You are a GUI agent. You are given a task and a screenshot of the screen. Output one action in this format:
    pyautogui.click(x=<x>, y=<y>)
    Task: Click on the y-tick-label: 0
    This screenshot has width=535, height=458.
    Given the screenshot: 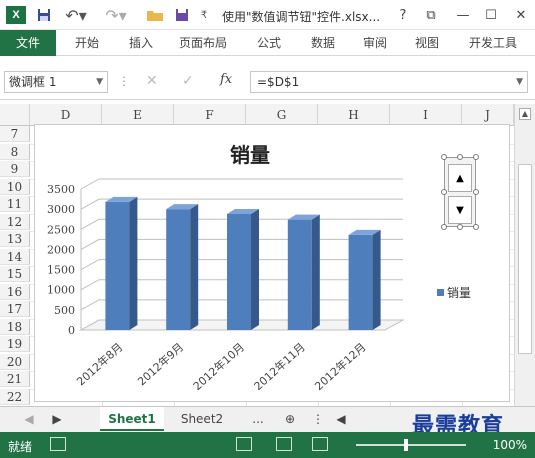 What is the action you would take?
    pyautogui.click(x=71, y=330)
    